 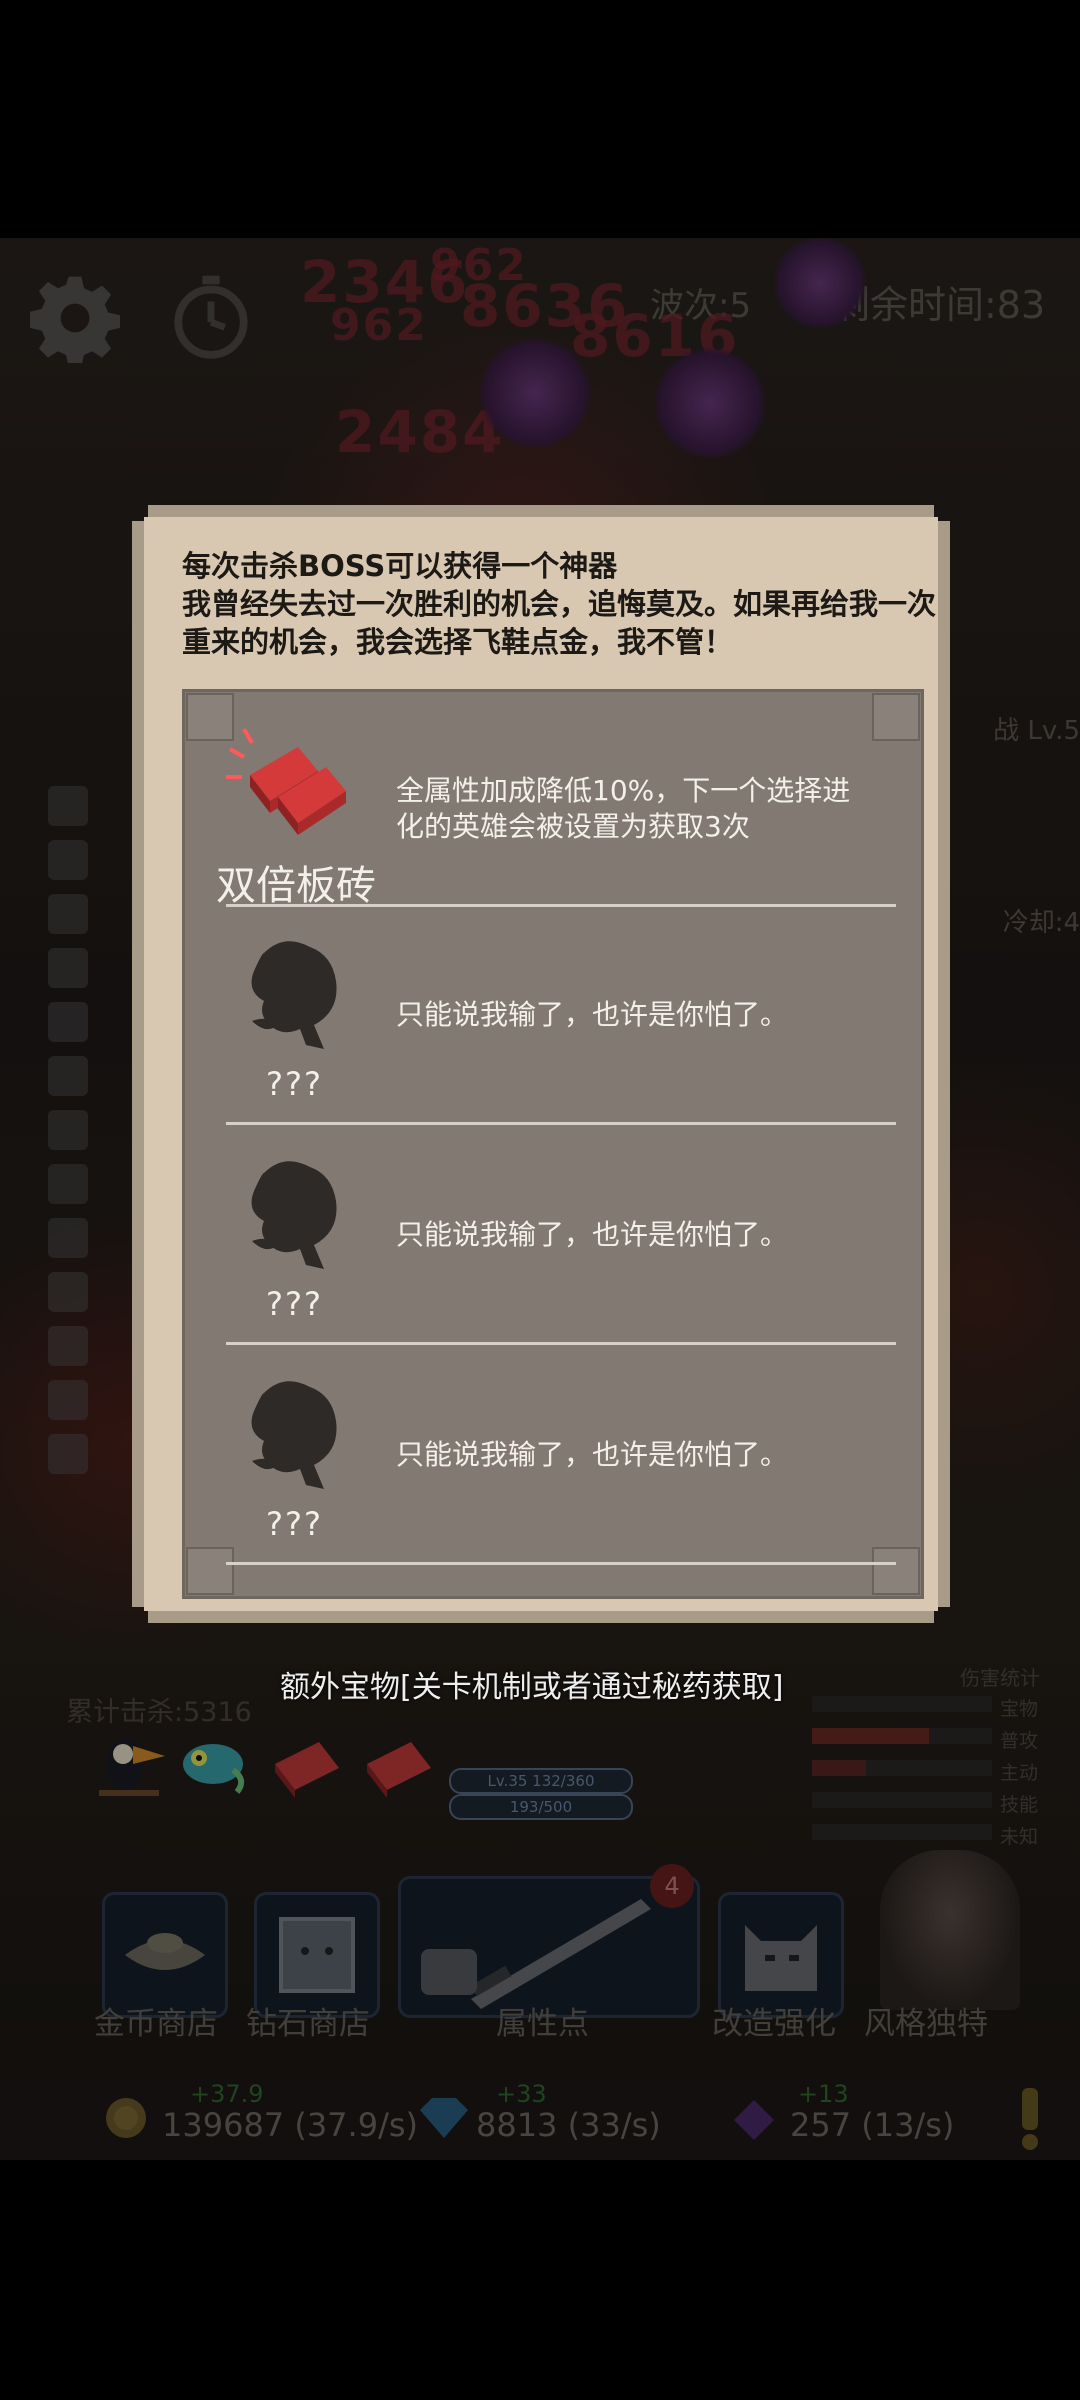 What do you see at coordinates (296, 886) in the screenshot?
I see `artifact-name: 双倍板砖` at bounding box center [296, 886].